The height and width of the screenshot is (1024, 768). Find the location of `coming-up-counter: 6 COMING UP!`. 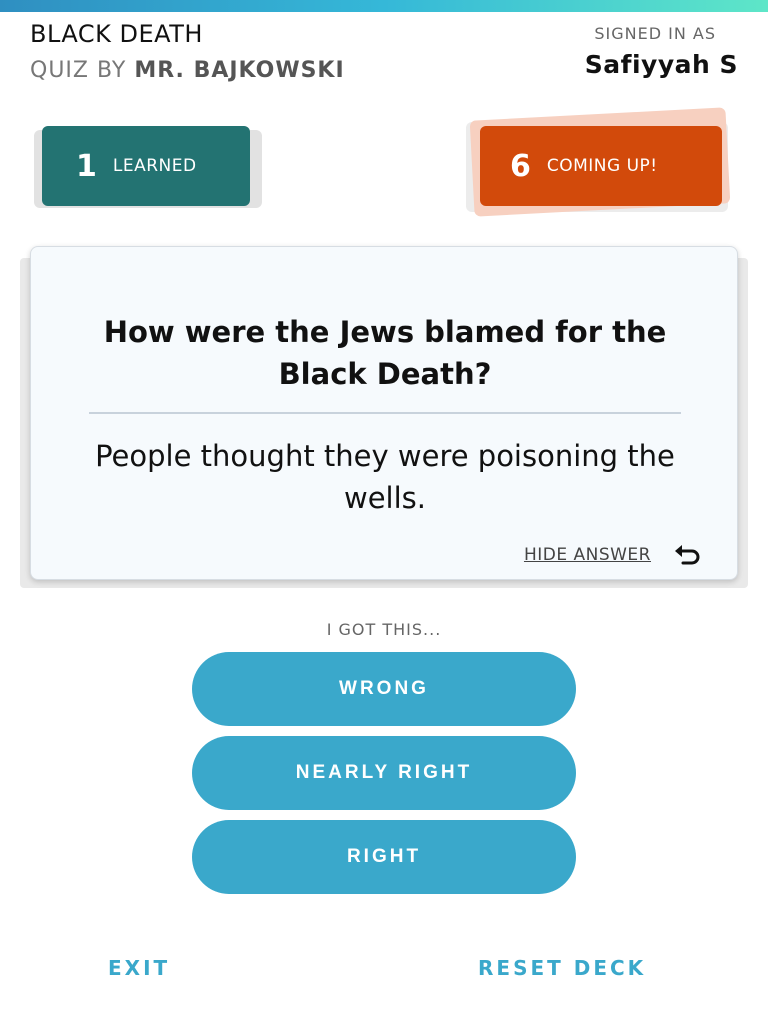

coming-up-counter: 6 COMING UP! is located at coordinates (601, 166).